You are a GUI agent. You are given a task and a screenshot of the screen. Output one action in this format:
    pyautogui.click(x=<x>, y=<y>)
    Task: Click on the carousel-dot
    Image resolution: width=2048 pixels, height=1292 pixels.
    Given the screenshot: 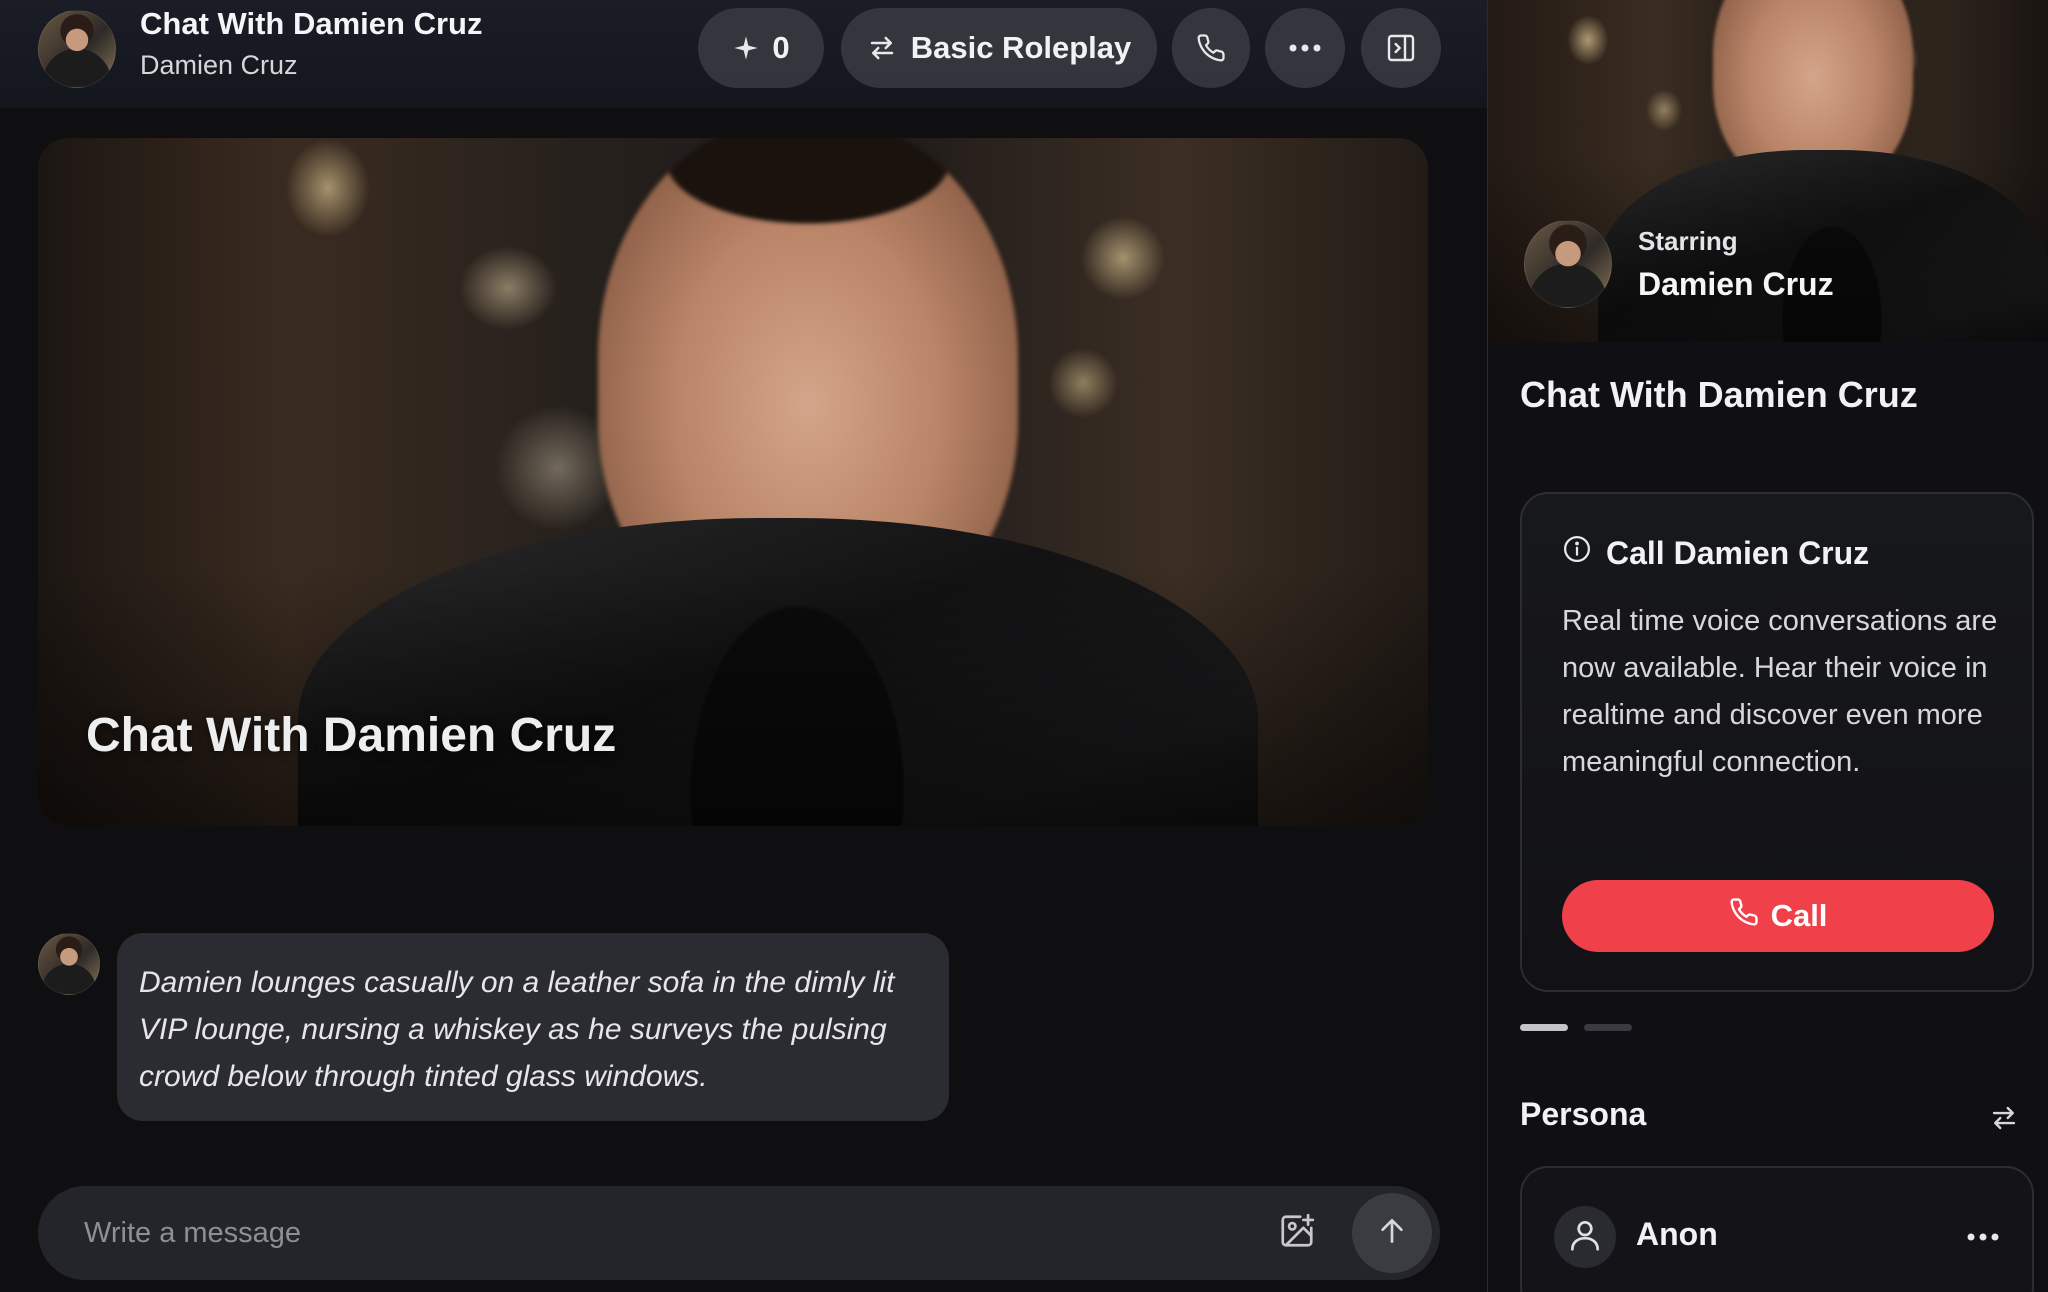 What is the action you would take?
    pyautogui.click(x=1608, y=1027)
    